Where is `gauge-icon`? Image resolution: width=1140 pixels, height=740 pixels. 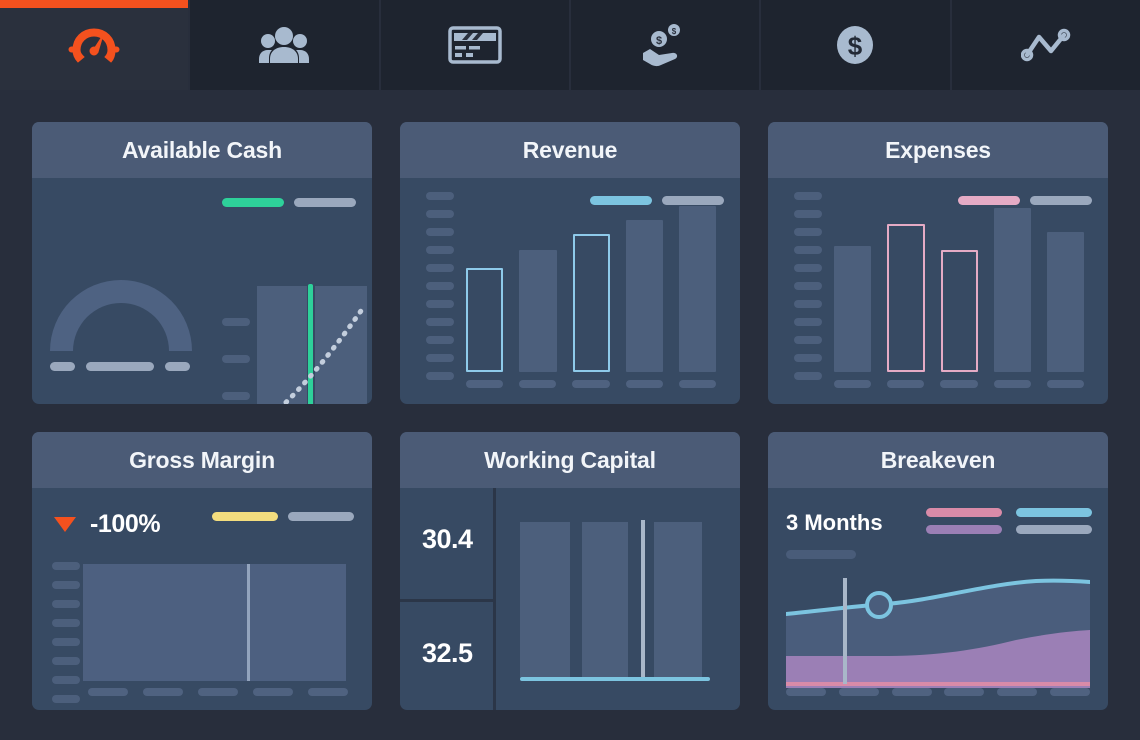 gauge-icon is located at coordinates (94, 45).